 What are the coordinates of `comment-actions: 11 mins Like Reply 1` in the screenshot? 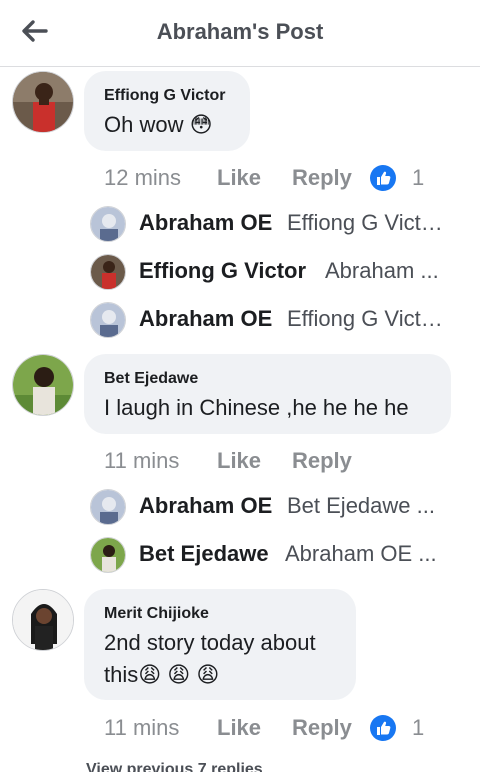 It's located at (274, 730).